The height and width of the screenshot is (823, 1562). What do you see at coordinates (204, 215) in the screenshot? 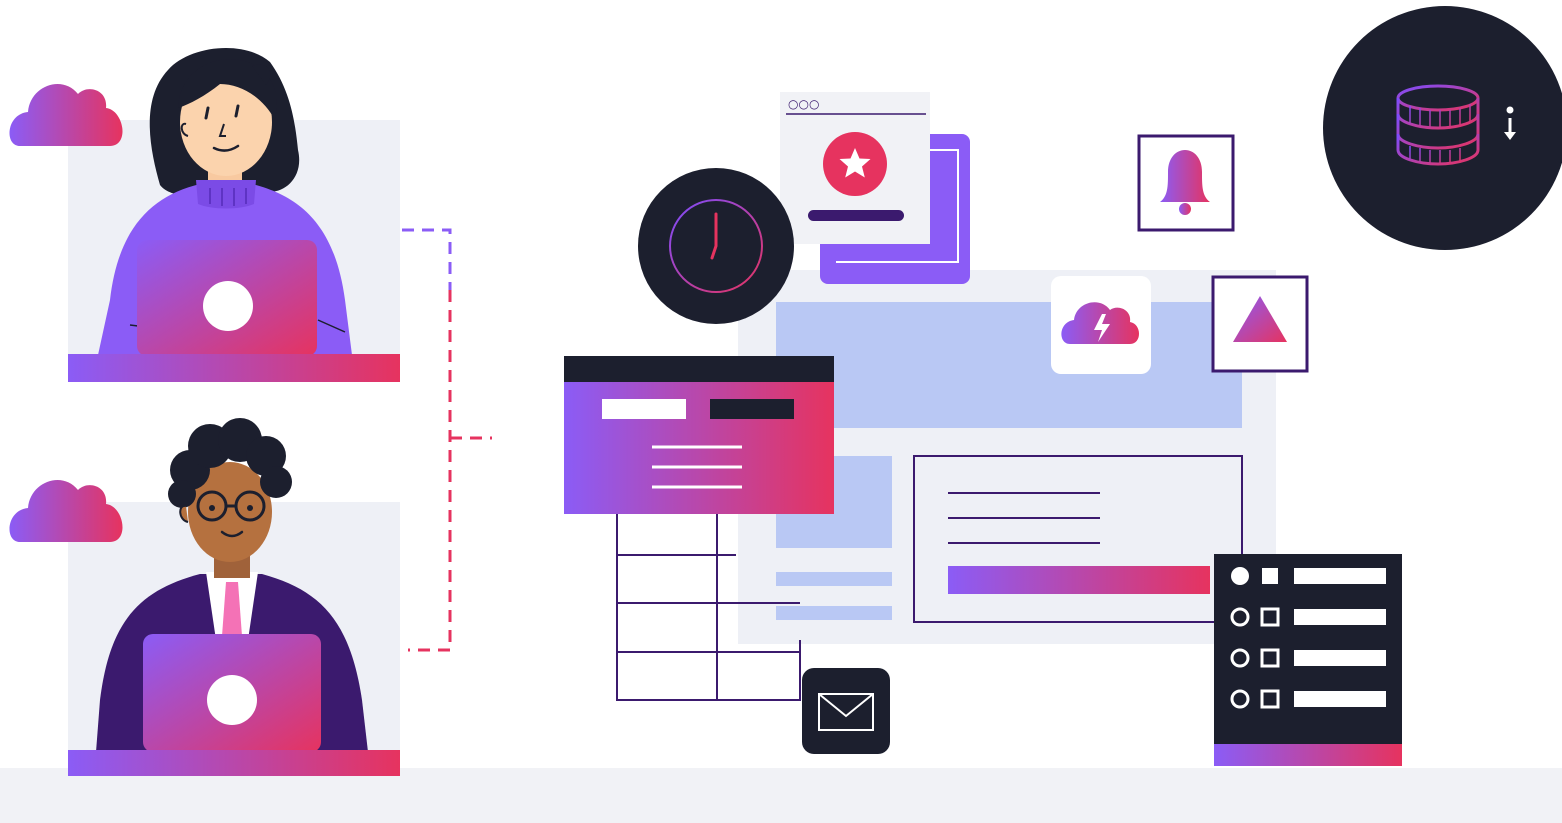
I see `woman-workstation` at bounding box center [204, 215].